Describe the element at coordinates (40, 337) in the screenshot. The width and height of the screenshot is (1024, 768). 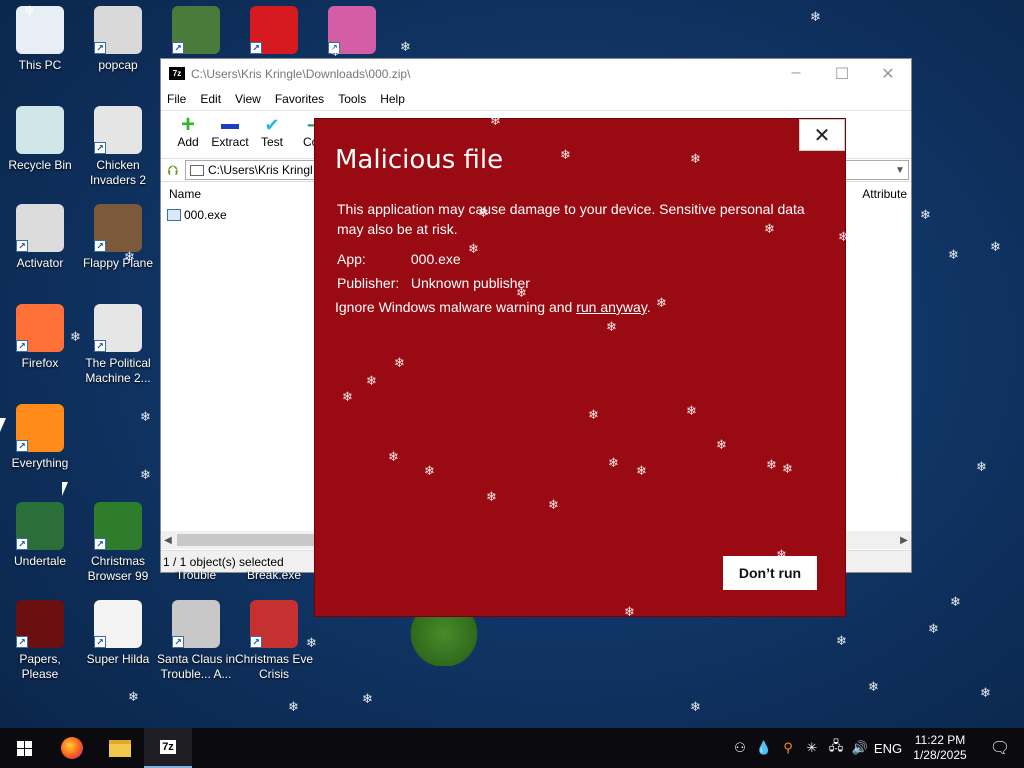
I see `desktop-icon: ↗ Firefox` at that location.